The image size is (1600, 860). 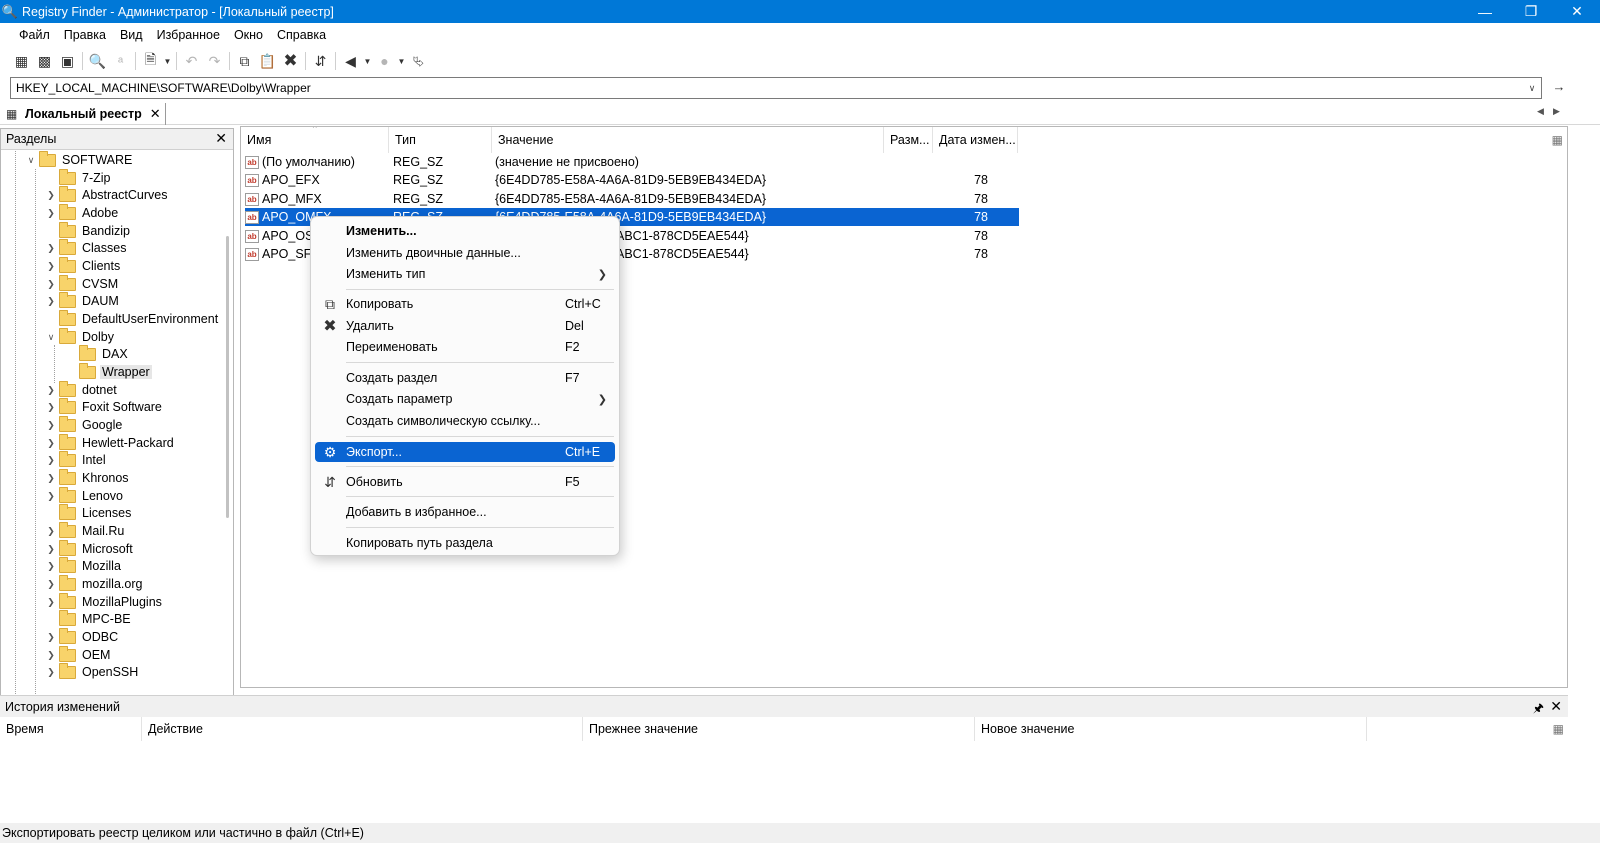 What do you see at coordinates (78, 177) in the screenshot?
I see `tree-item: 7-Zip` at bounding box center [78, 177].